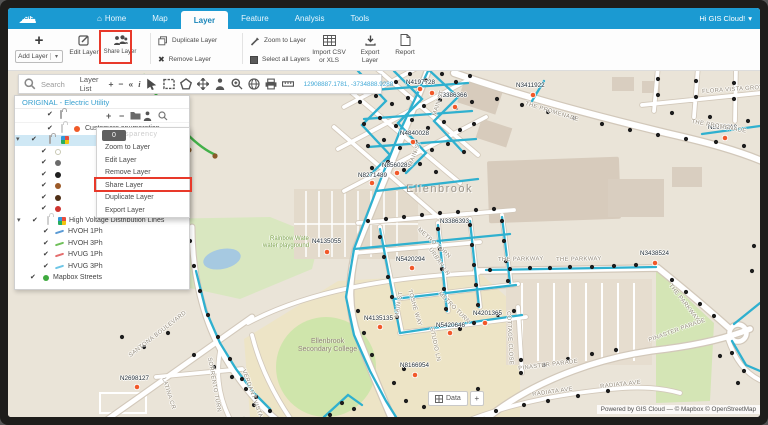  What do you see at coordinates (143, 161) in the screenshot?
I see `menu-edit-layer: Edit Layer` at bounding box center [143, 161].